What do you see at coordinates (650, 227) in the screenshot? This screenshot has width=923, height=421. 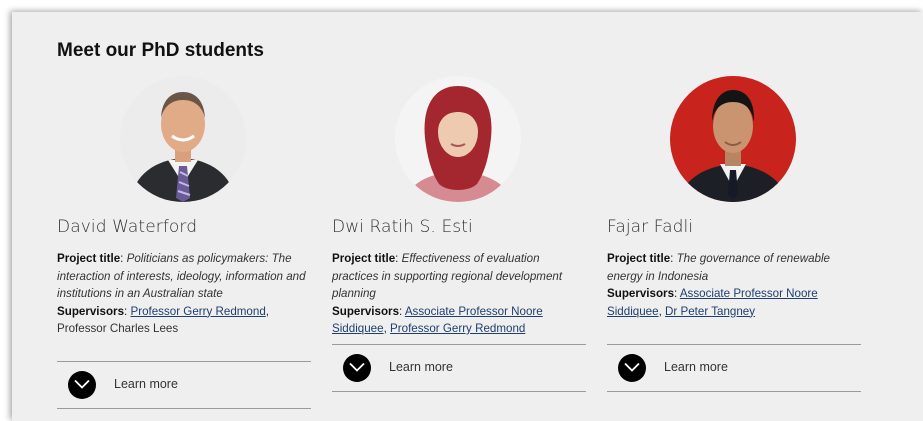 I see `student-name: Fajar Fadli` at bounding box center [650, 227].